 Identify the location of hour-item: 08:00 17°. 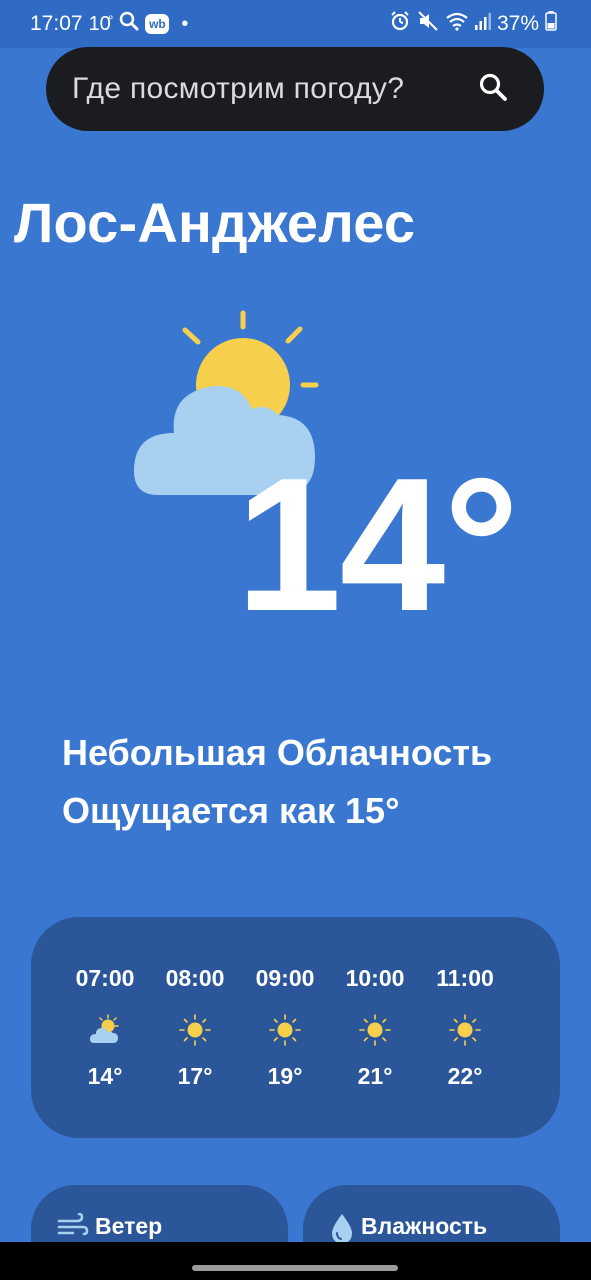
(195, 1027).